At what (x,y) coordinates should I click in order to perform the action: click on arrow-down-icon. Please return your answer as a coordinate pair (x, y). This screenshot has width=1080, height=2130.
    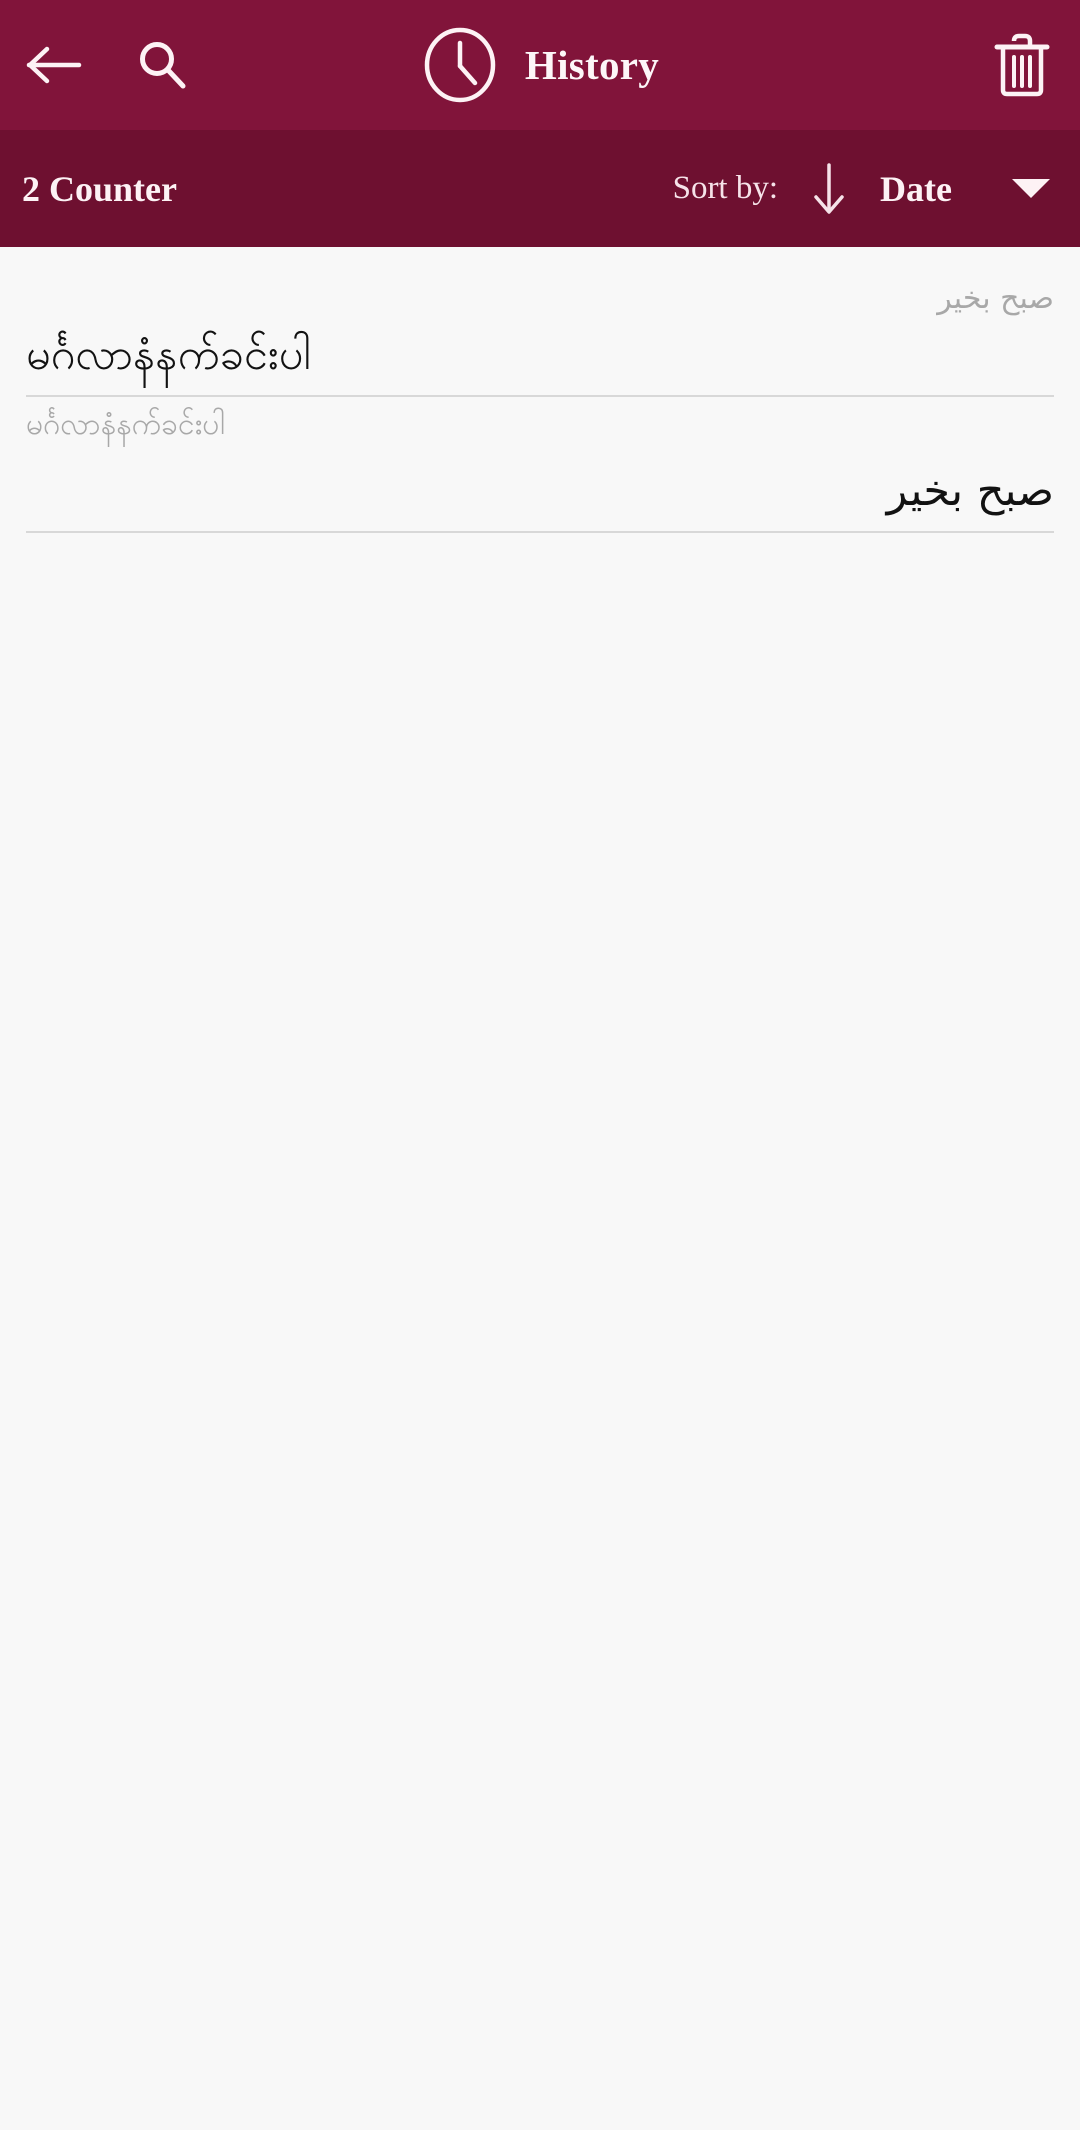
    Looking at the image, I should click on (829, 188).